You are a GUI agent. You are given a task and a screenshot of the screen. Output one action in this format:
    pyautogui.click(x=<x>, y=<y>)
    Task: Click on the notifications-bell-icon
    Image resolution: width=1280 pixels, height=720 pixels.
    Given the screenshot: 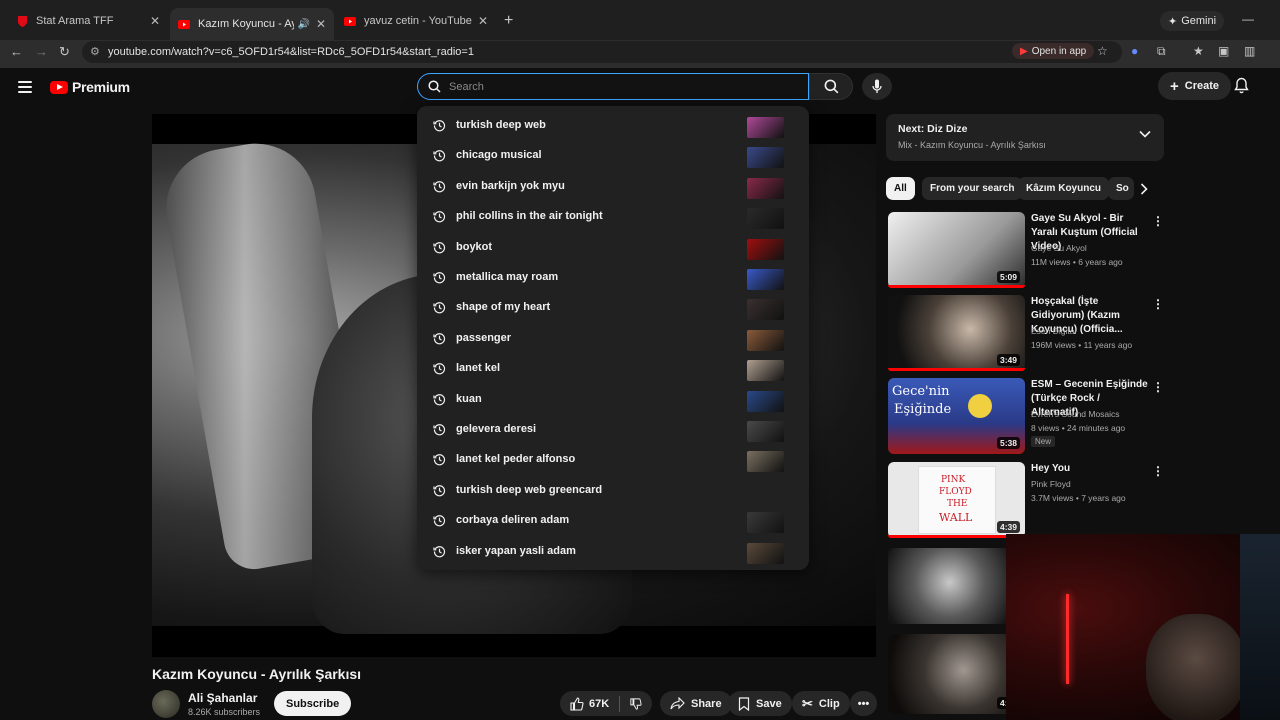 What is the action you would take?
    pyautogui.click(x=1241, y=88)
    